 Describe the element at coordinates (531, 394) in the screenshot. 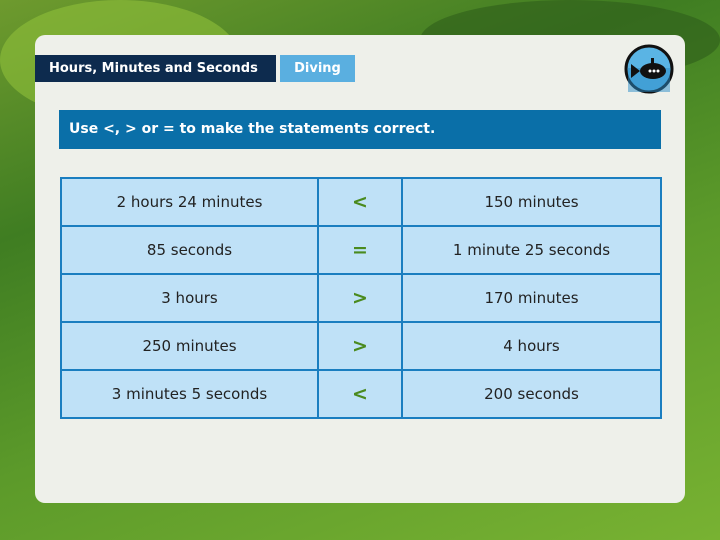

I see `right-cell: 200 seconds` at that location.